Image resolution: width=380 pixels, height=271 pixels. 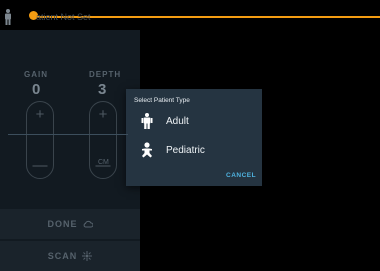 I want to click on option-divider, so click(x=68, y=134).